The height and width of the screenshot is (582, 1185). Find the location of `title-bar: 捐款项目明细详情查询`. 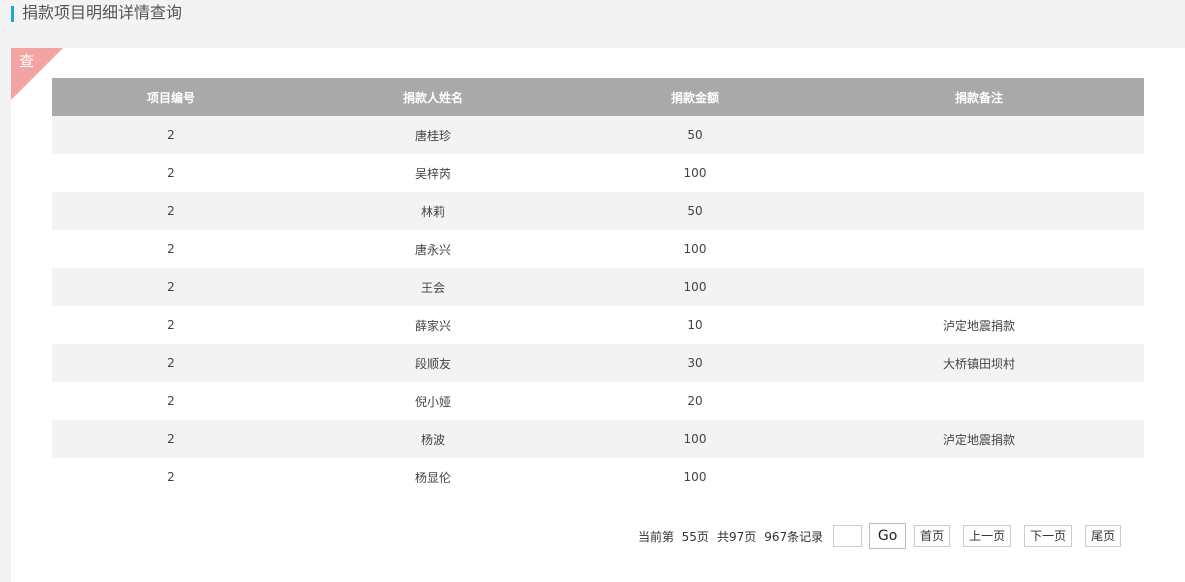

title-bar: 捐款项目明细详情查询 is located at coordinates (592, 24).